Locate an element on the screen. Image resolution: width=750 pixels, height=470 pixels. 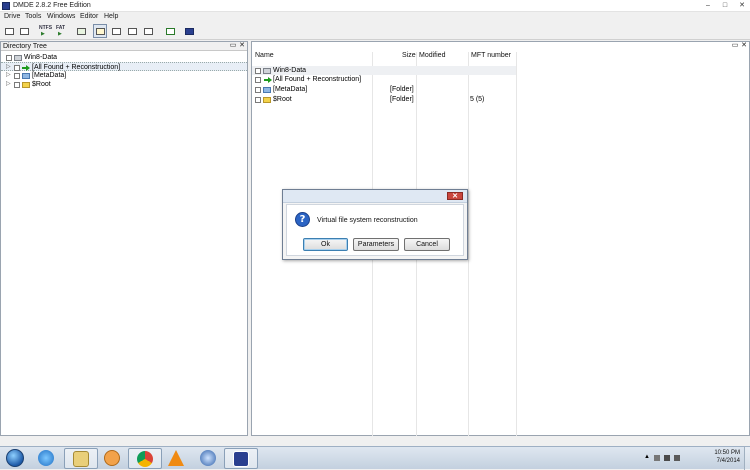
view-details-button is located at coordinates (132, 31).